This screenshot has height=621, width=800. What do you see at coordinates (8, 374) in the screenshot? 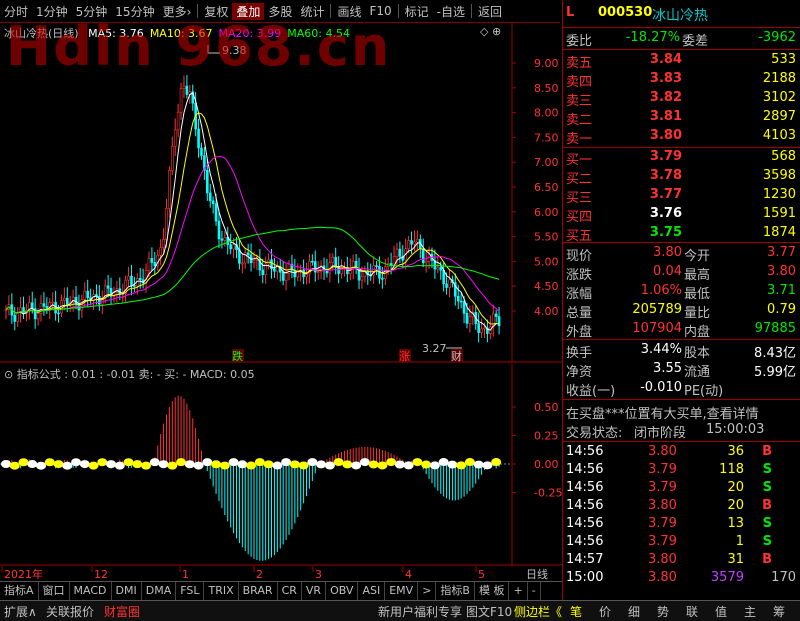
I see `dropdown-icon: ⊙` at bounding box center [8, 374].